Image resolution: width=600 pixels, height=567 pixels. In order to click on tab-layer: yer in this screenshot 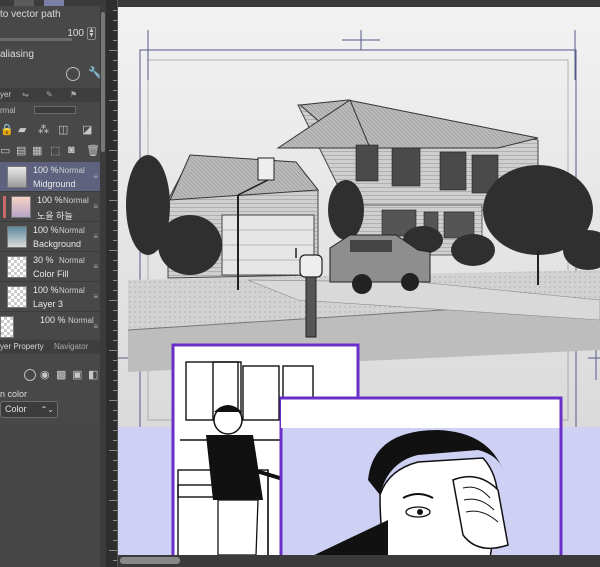, I will do `click(5, 94)`.